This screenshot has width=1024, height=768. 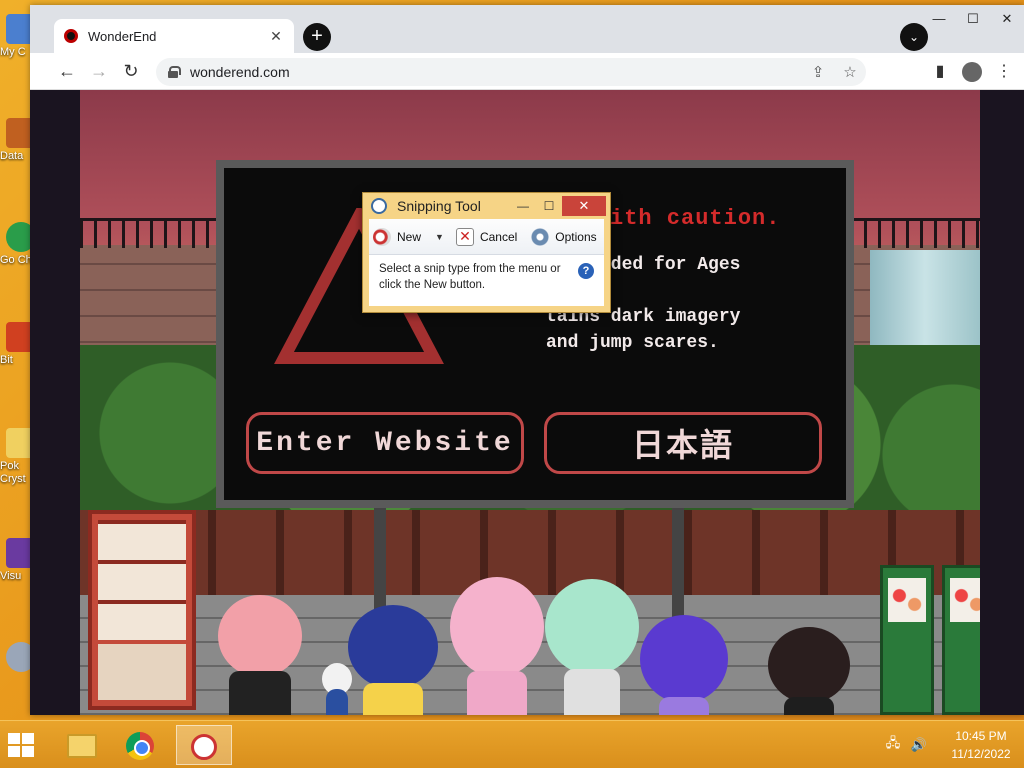 I want to click on back-button: ←, so click(x=67, y=72).